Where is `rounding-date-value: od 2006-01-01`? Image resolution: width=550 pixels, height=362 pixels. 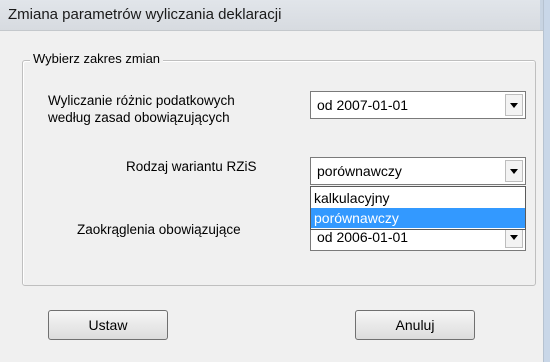
rounding-date-value: od 2006-01-01 is located at coordinates (363, 237).